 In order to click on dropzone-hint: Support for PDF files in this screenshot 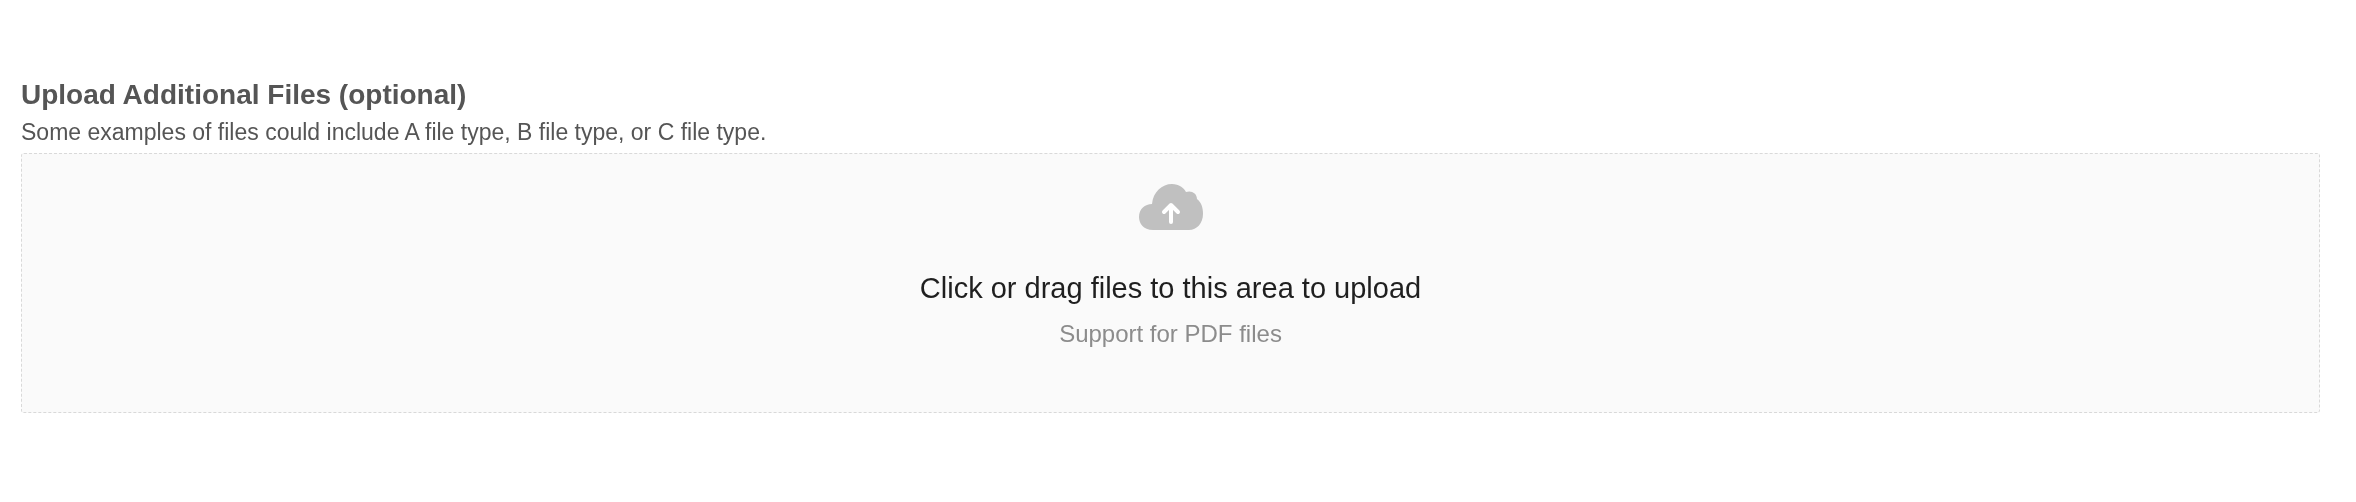, I will do `click(1170, 334)`.